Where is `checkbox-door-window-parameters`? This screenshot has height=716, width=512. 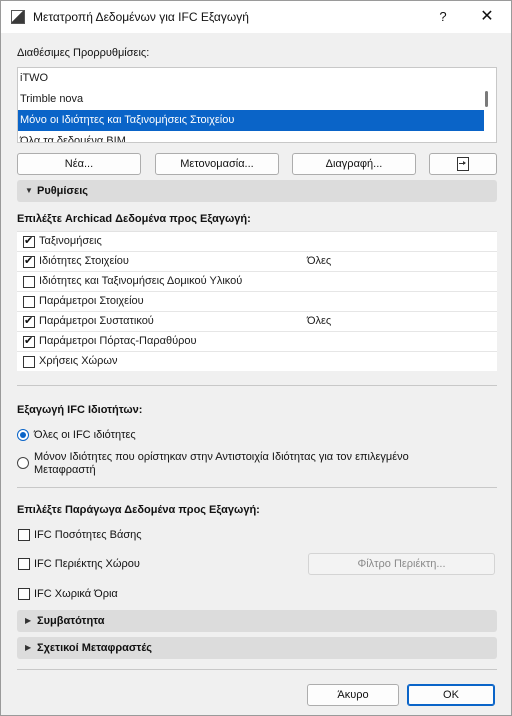
checkbox-door-window-parameters is located at coordinates (29, 341).